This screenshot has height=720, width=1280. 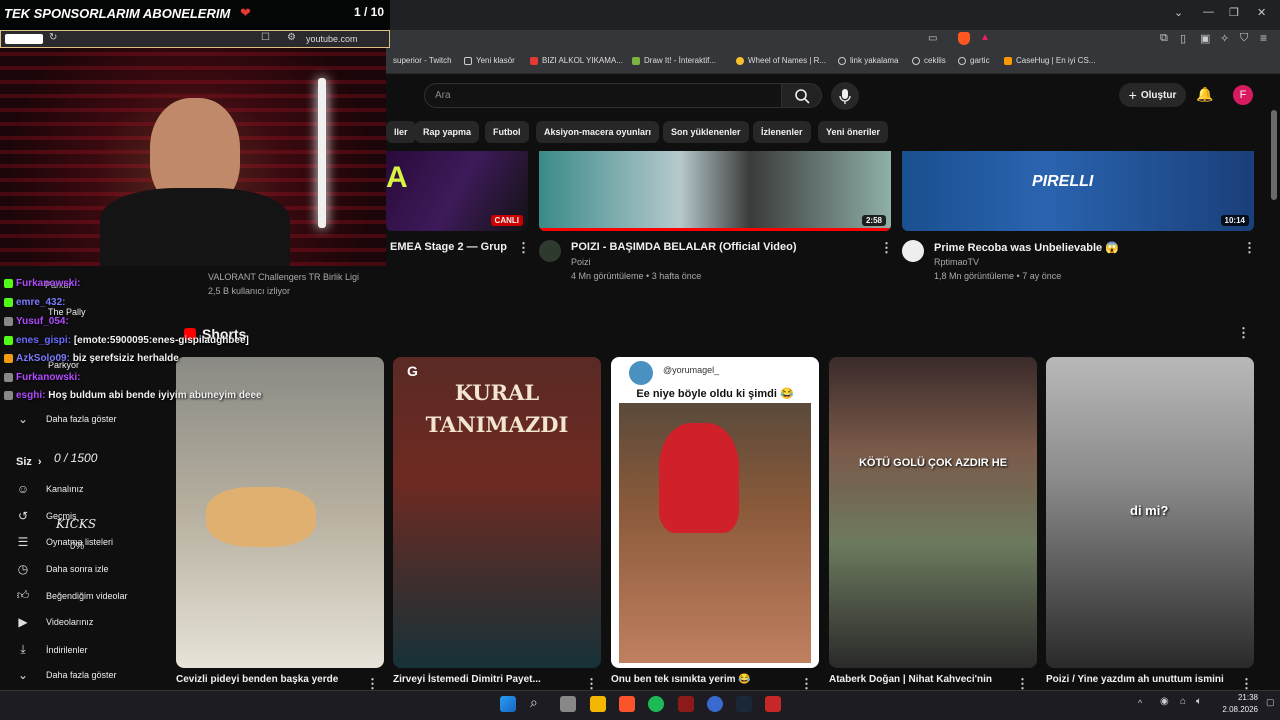 What do you see at coordinates (457, 191) in the screenshot?
I see `video-thumbnail-live: A CANLI` at bounding box center [457, 191].